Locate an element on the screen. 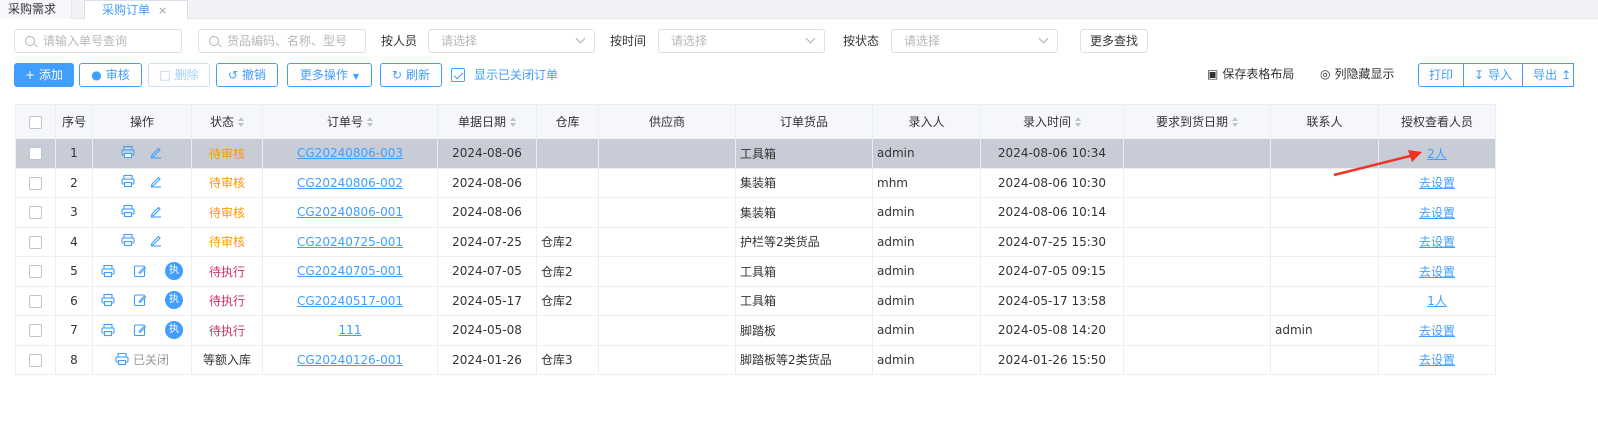 Image resolution: width=1598 pixels, height=425 pixels. header-required-date: 要求到货日期 is located at coordinates (1197, 121).